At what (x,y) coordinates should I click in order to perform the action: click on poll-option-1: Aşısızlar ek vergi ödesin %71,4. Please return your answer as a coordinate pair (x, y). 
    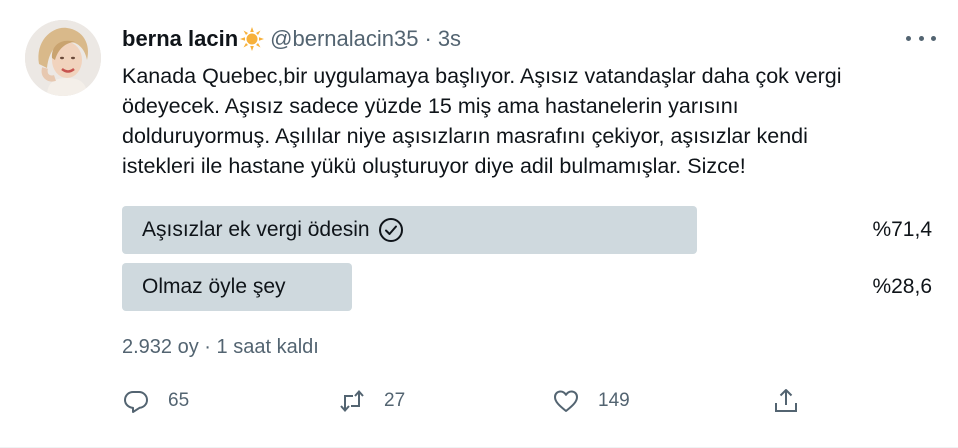
    Looking at the image, I should click on (527, 230).